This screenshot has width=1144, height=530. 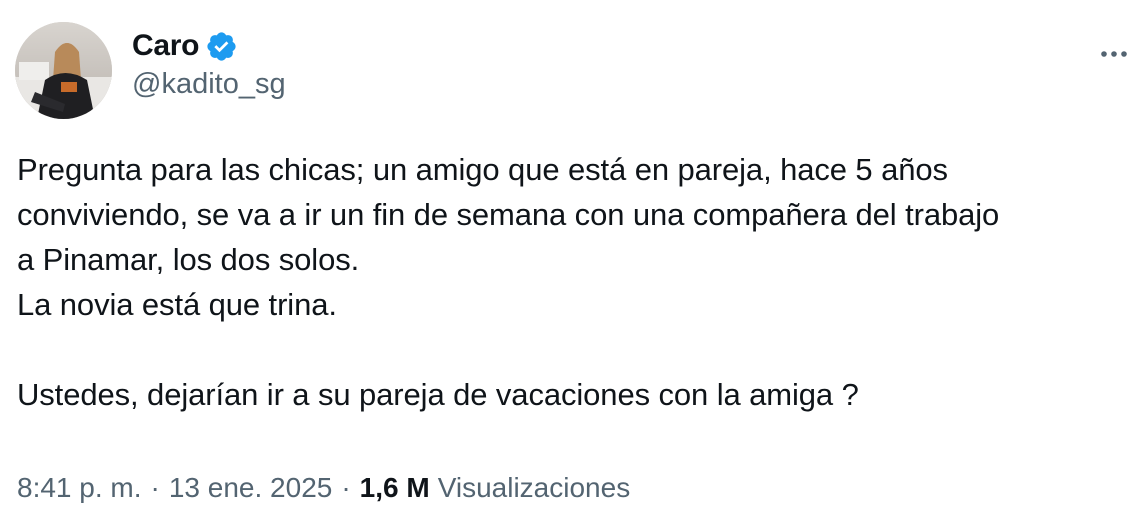 What do you see at coordinates (574, 349) in the screenshot?
I see `tweet-line-blank` at bounding box center [574, 349].